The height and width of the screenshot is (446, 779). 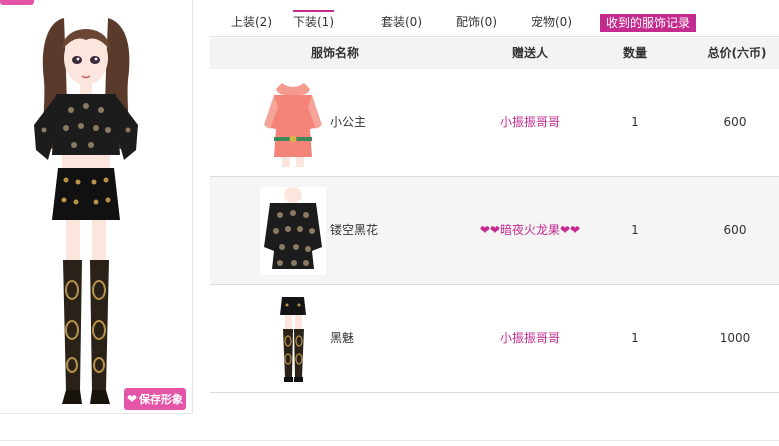 I want to click on black-lace-top-icon, so click(x=293, y=231).